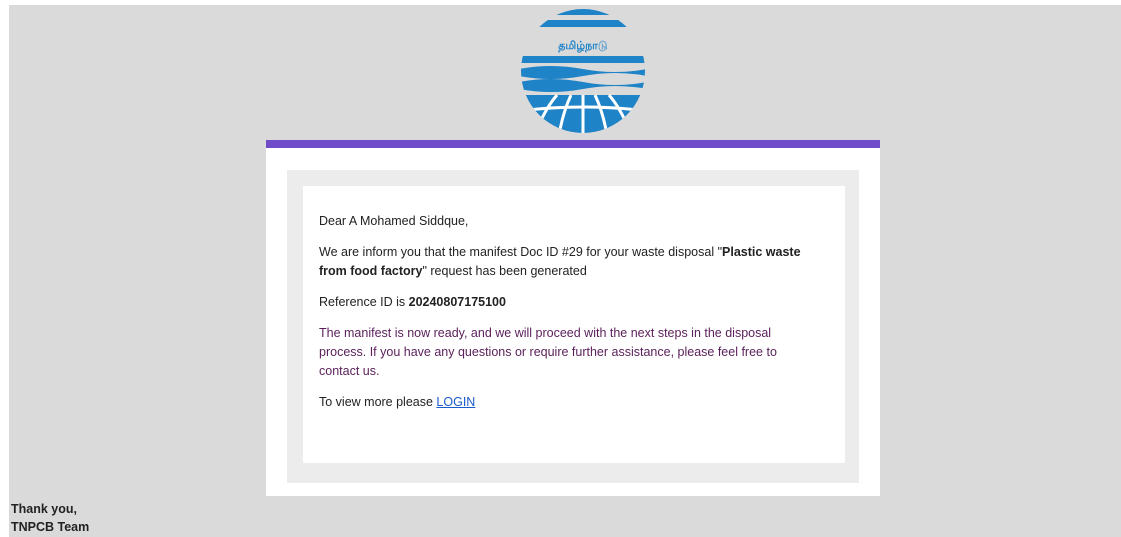 Image resolution: width=1121 pixels, height=537 pixels. Describe the element at coordinates (583, 46) in the screenshot. I see `logo-text: தமிழ்நாடு` at that location.